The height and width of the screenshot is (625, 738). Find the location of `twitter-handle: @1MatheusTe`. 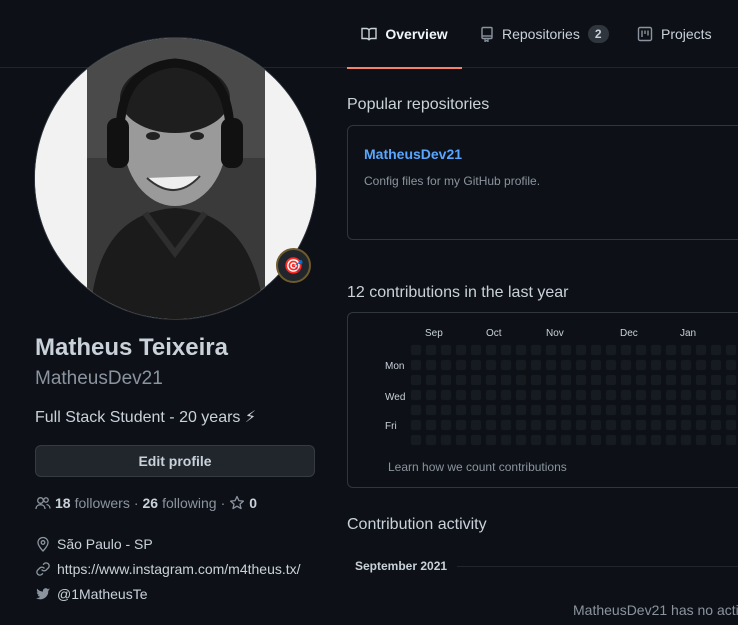

twitter-handle: @1MatheusTe is located at coordinates (102, 594).